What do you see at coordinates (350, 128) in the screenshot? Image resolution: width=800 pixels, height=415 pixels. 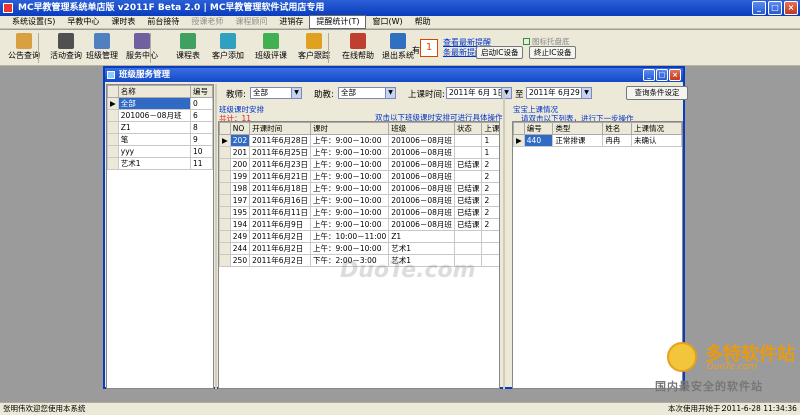 I see `column-header: 课时` at bounding box center [350, 128].